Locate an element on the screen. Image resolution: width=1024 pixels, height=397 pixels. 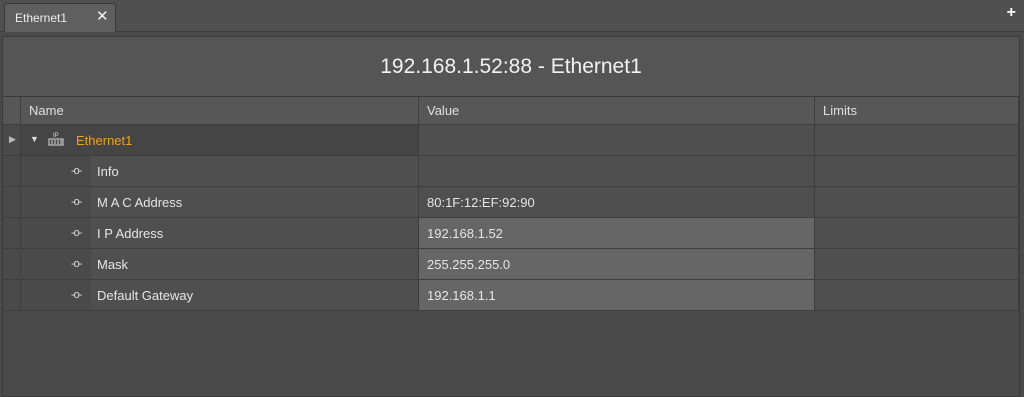
value-cell: 80:1F:12:EF:92:90 is located at coordinates (617, 202).